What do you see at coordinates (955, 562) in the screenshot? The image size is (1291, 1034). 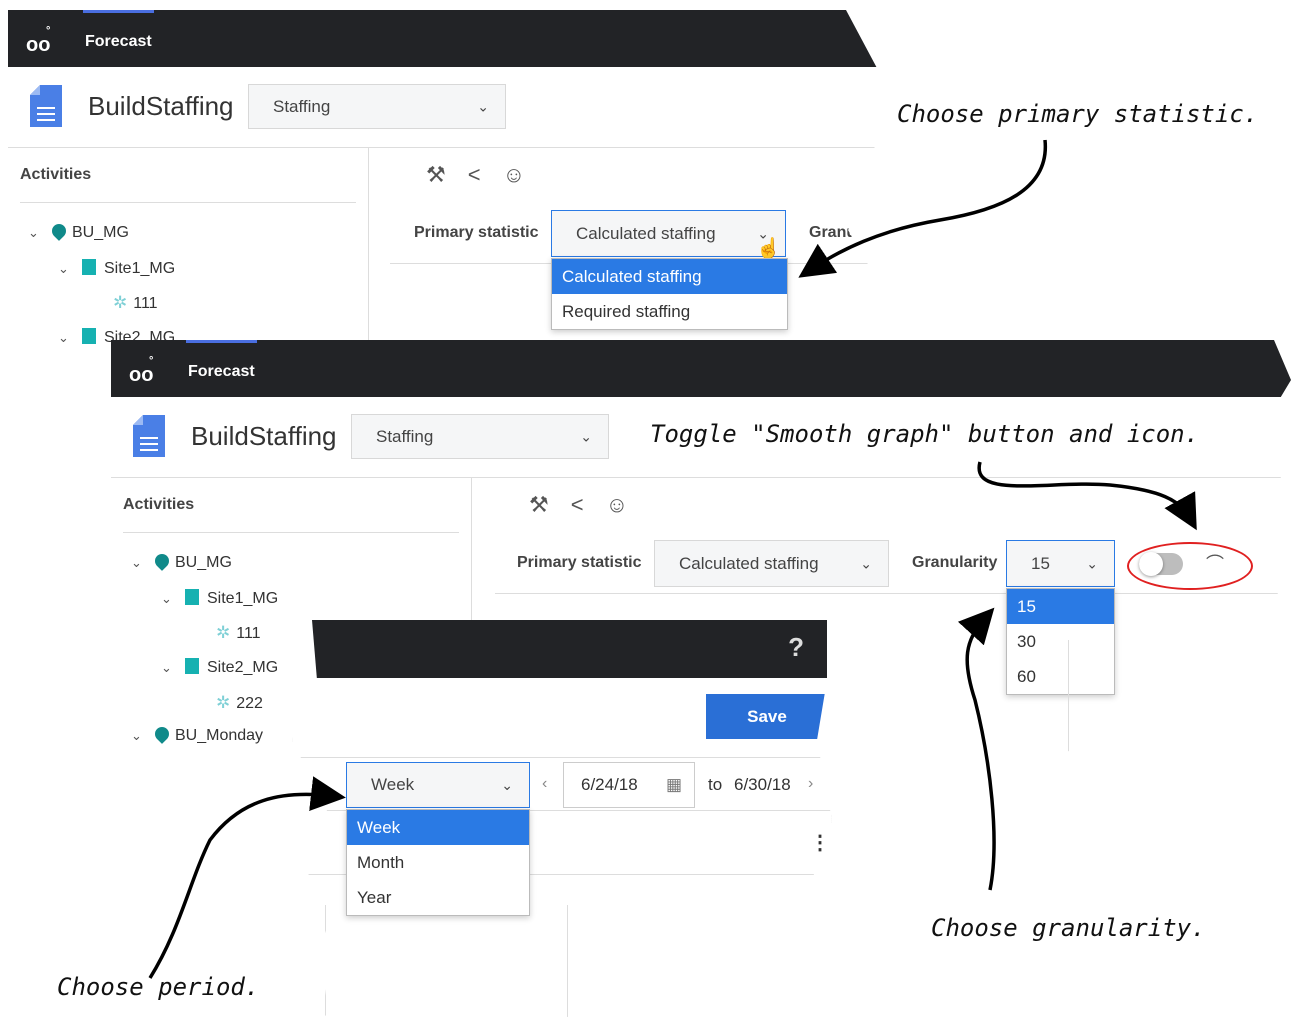 I see `granularity-label: Granularity` at bounding box center [955, 562].